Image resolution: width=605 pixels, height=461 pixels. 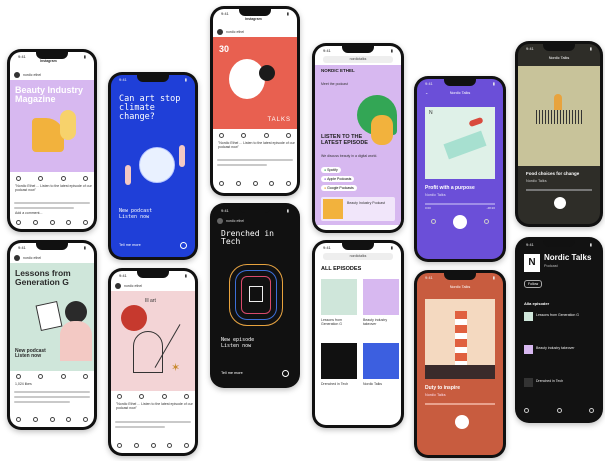 What do you see at coordinates (591, 410) in the screenshot?
I see `library-icon` at bounding box center [591, 410].